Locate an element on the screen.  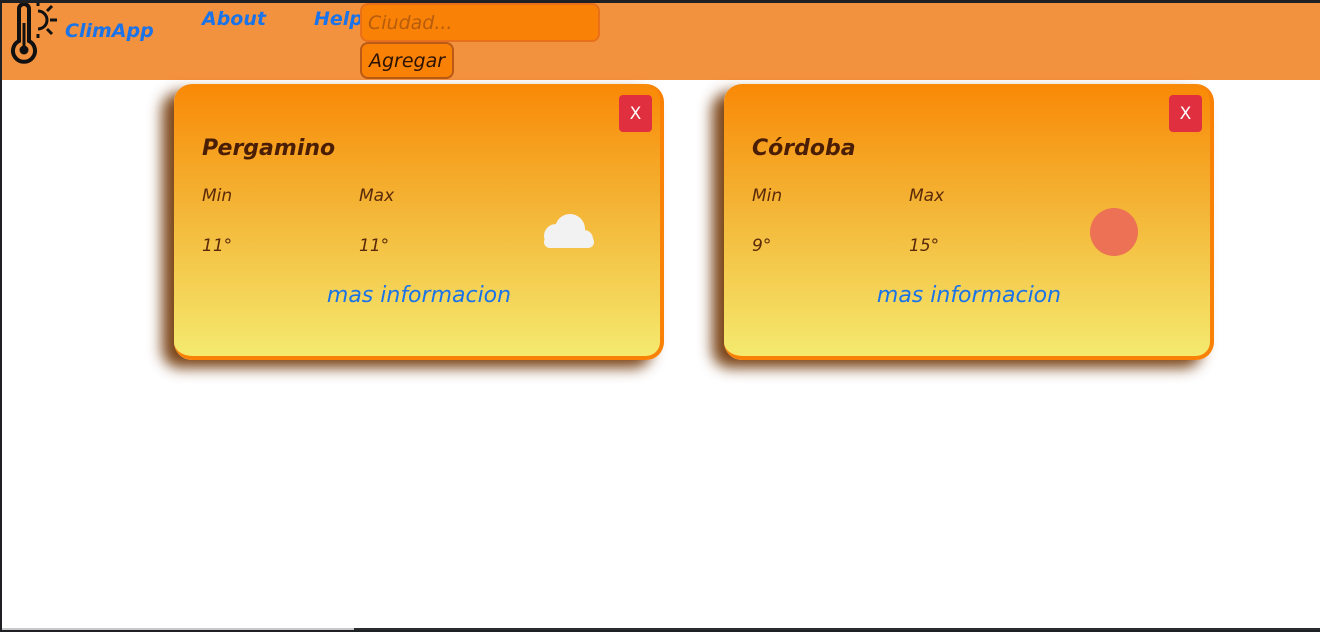
scrollbar-thumb is located at coordinates (178, 629).